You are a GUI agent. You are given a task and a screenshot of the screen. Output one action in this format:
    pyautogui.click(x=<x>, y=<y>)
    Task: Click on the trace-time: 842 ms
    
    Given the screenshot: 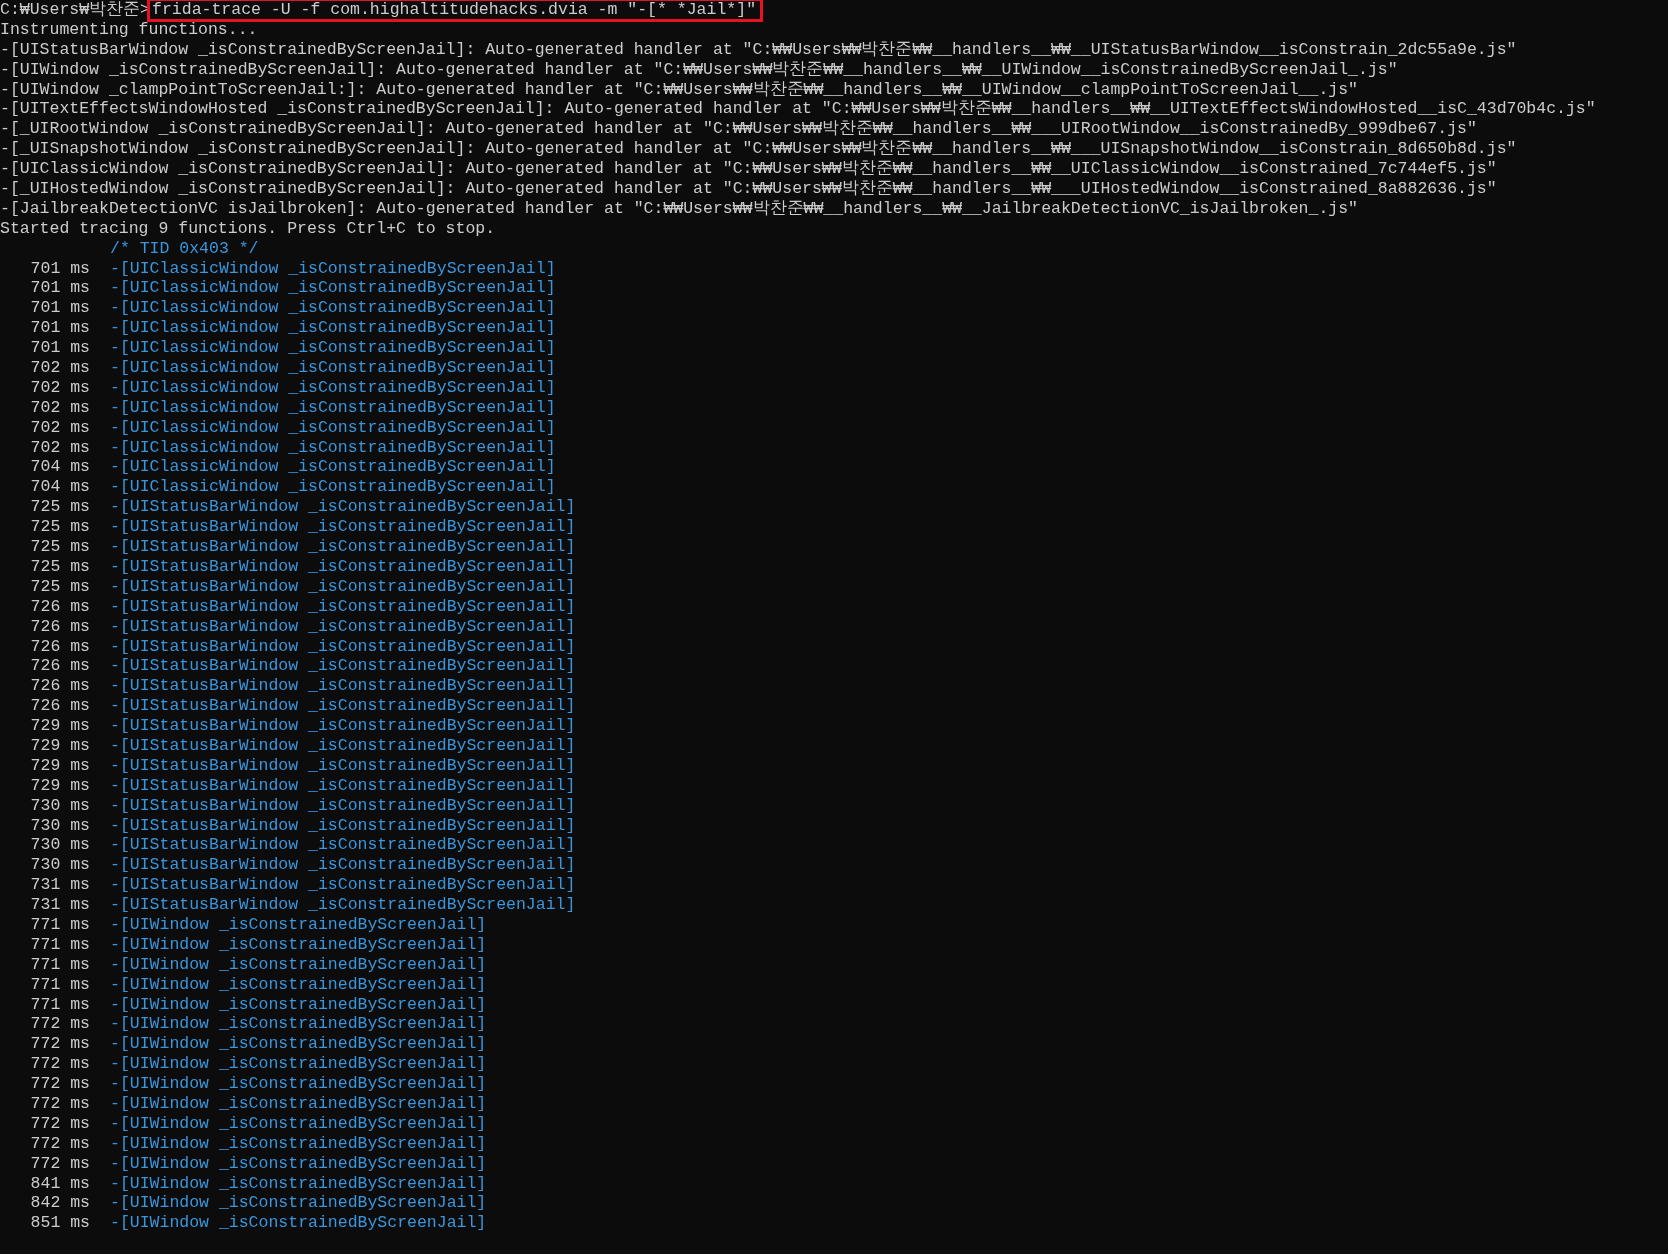 What is the action you would take?
    pyautogui.click(x=59, y=1203)
    